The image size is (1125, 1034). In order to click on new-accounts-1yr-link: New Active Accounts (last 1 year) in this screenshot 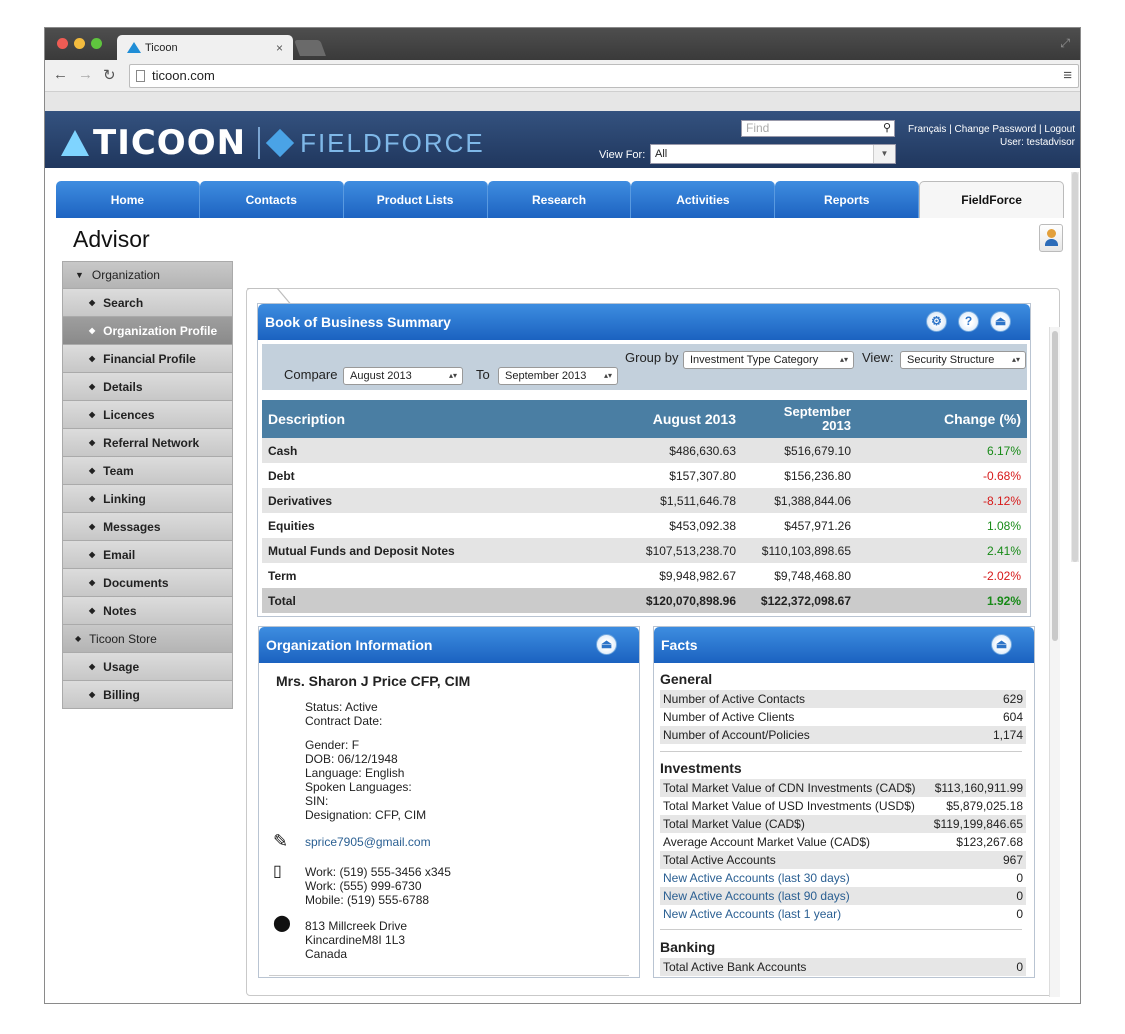, I will do `click(752, 914)`.